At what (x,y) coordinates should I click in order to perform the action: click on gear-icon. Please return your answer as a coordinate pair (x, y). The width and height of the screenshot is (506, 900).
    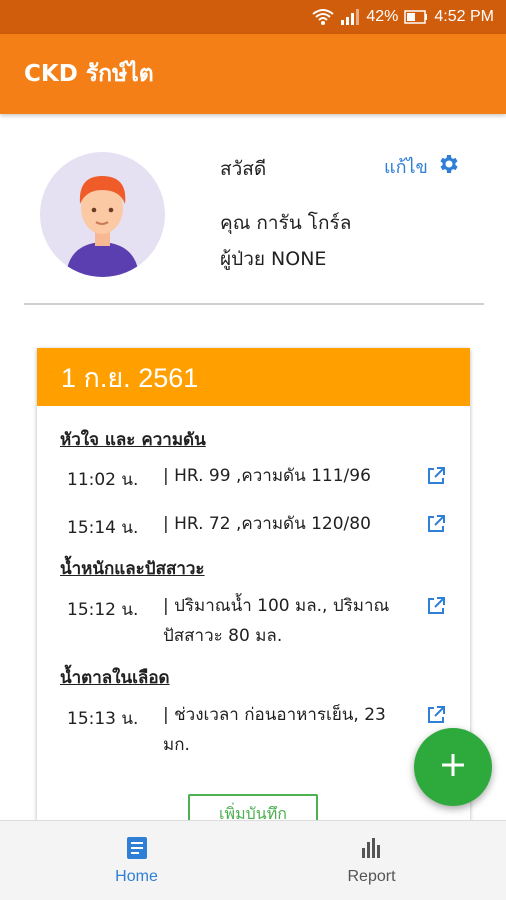
    Looking at the image, I should click on (448, 166).